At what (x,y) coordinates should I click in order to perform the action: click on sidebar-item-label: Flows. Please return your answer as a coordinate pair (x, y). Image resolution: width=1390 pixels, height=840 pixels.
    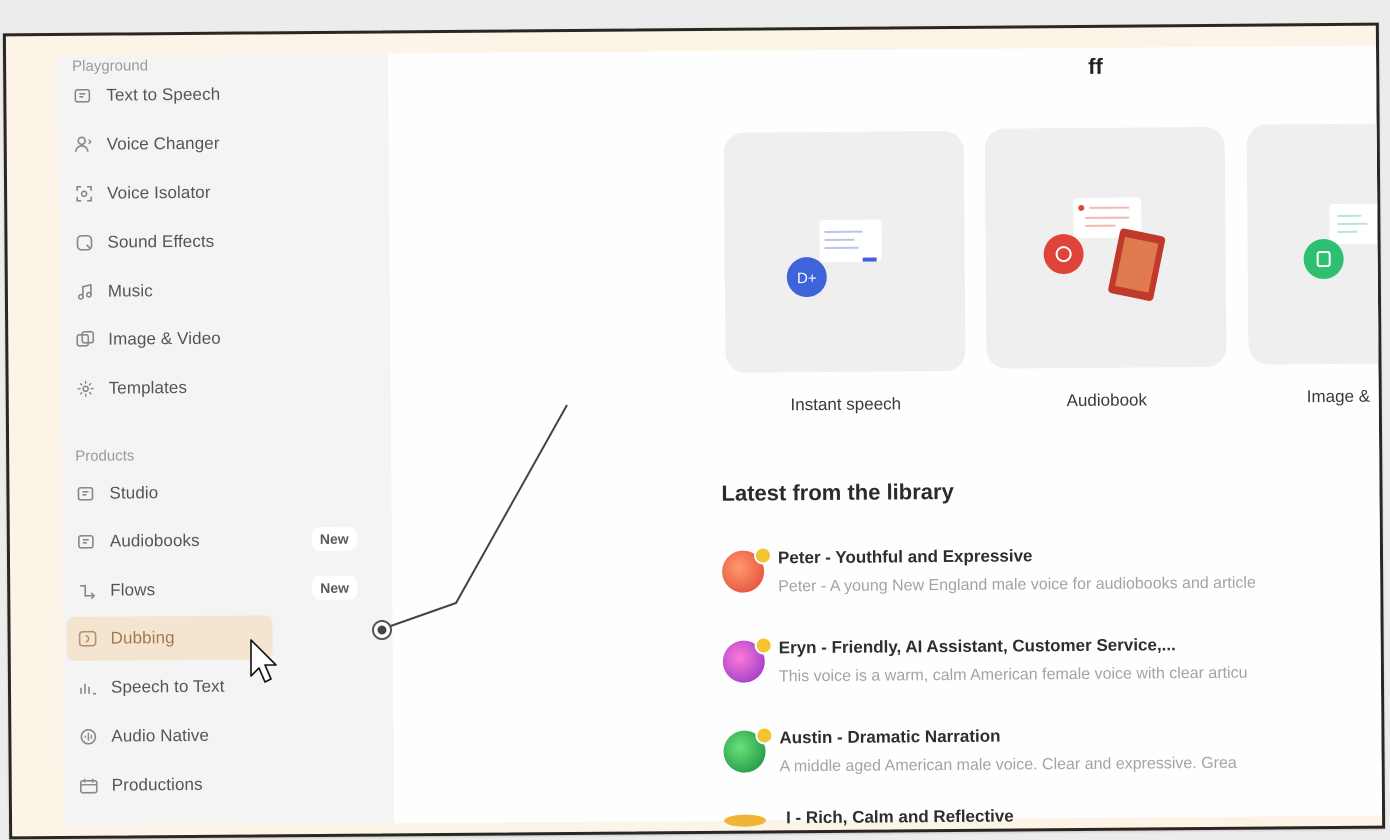
    Looking at the image, I should click on (133, 590).